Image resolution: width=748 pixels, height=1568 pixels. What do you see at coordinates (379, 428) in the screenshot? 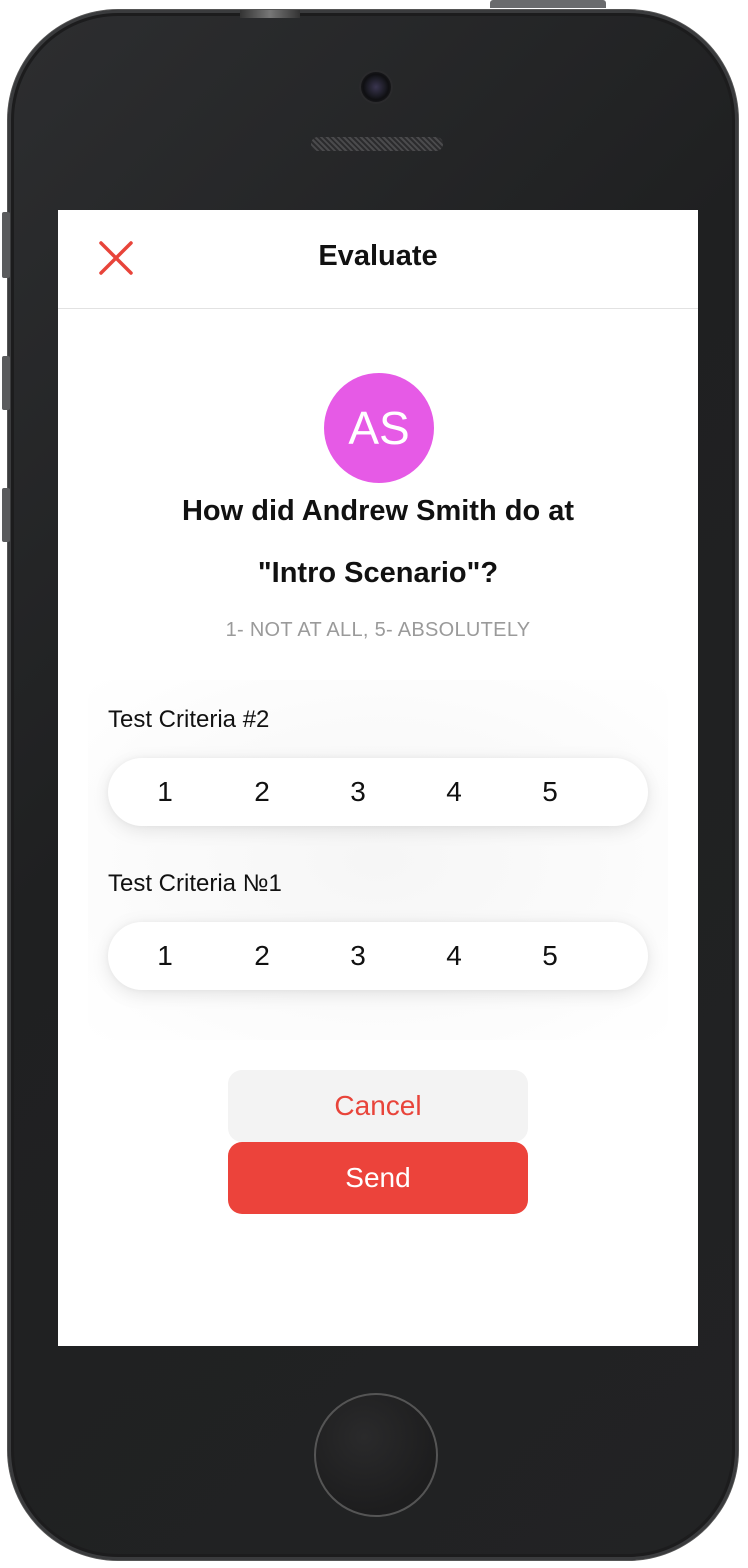
I see `avatar: AS` at bounding box center [379, 428].